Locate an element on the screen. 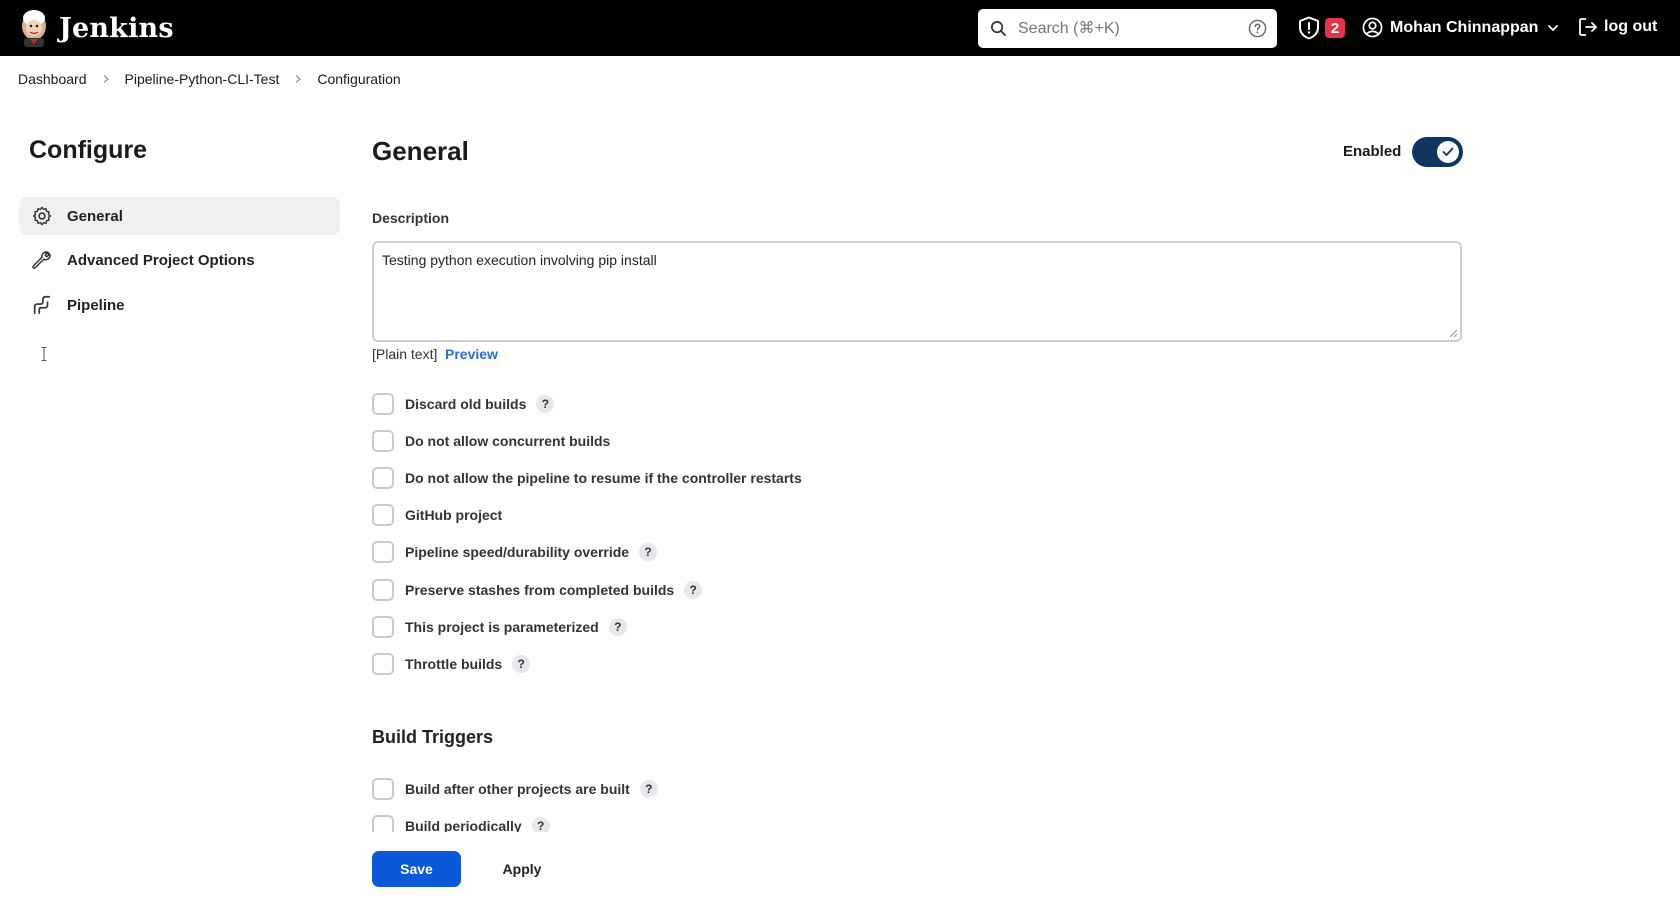 The width and height of the screenshot is (1680, 900). enabled-label: Enabled is located at coordinates (1372, 151).